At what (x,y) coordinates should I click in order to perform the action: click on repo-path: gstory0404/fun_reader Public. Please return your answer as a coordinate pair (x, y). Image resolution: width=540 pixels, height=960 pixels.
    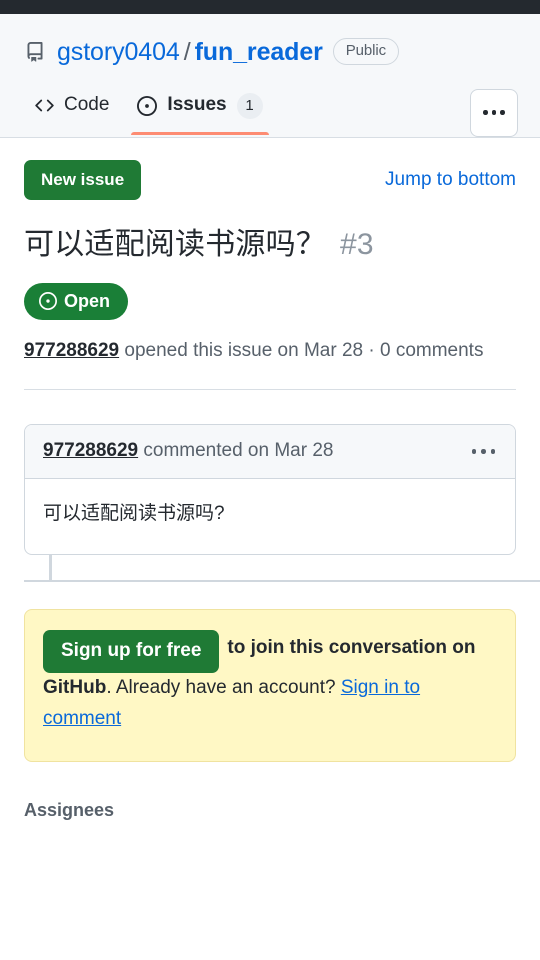
    Looking at the image, I should click on (228, 52).